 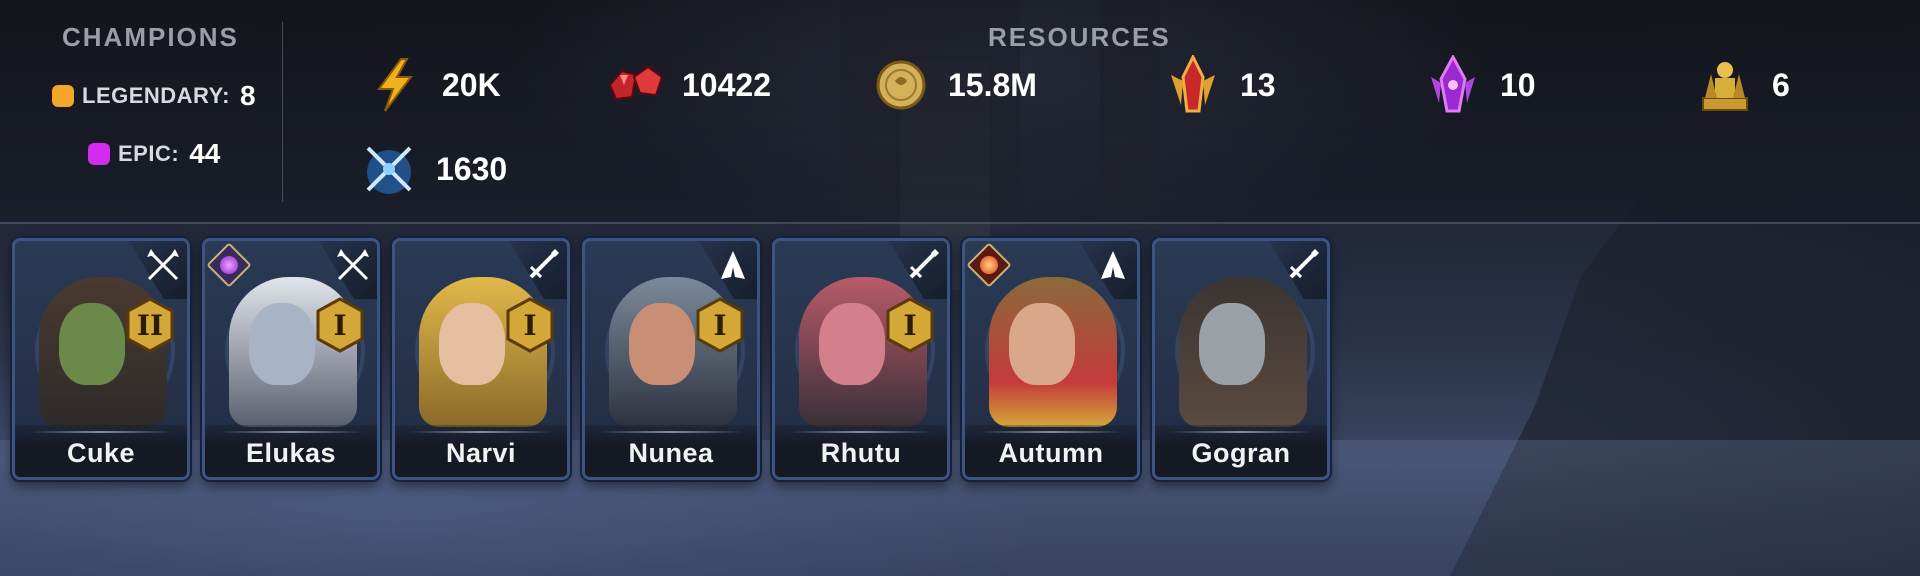 What do you see at coordinates (1051, 453) in the screenshot?
I see `champion-name: Autumn` at bounding box center [1051, 453].